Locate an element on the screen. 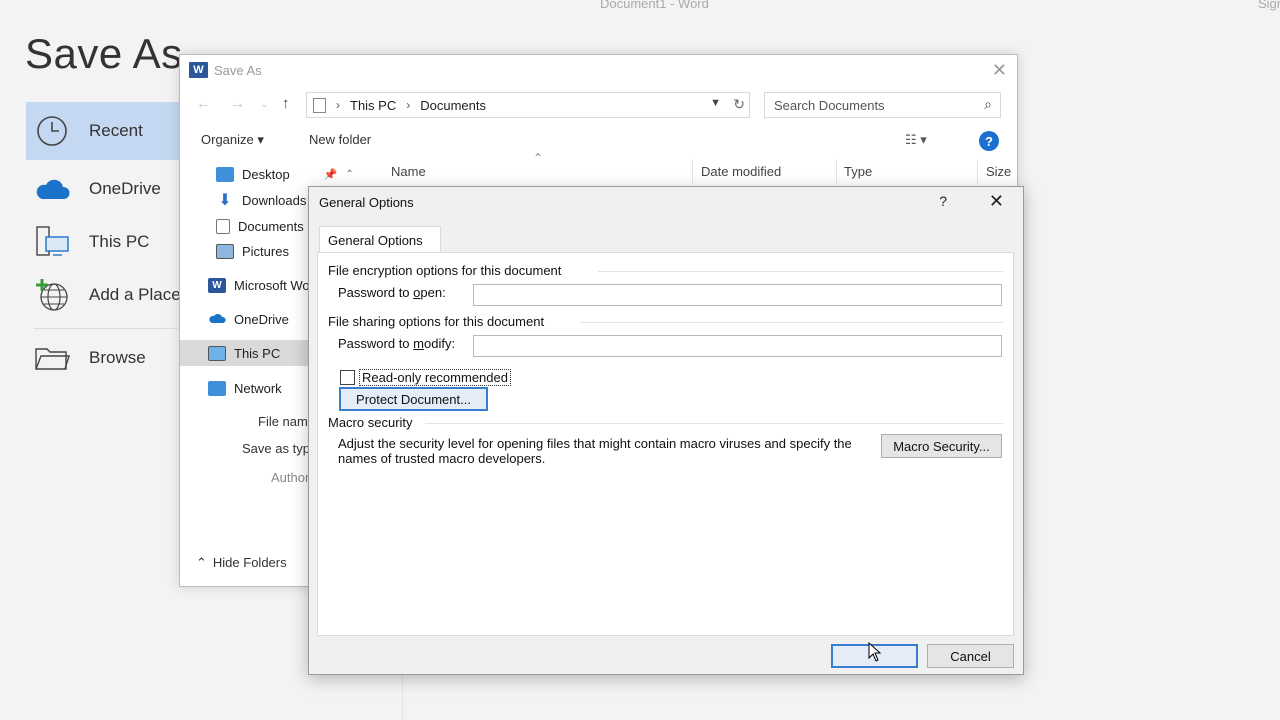  address-bar: › This PC › Documents ▼ ↻ is located at coordinates (528, 105).